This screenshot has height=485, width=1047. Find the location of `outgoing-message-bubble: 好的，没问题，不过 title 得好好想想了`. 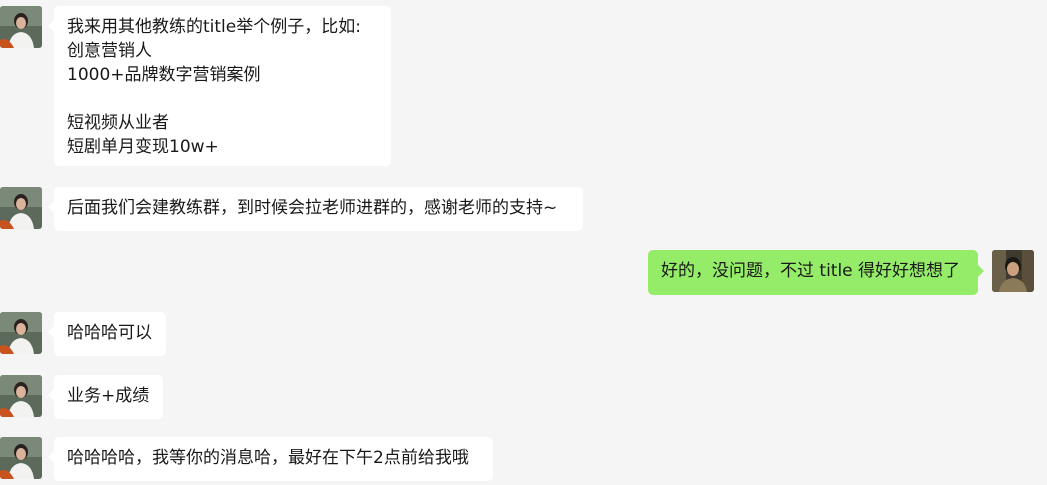

outgoing-message-bubble: 好的，没问题，不过 title 得好好想想了 is located at coordinates (816, 272).